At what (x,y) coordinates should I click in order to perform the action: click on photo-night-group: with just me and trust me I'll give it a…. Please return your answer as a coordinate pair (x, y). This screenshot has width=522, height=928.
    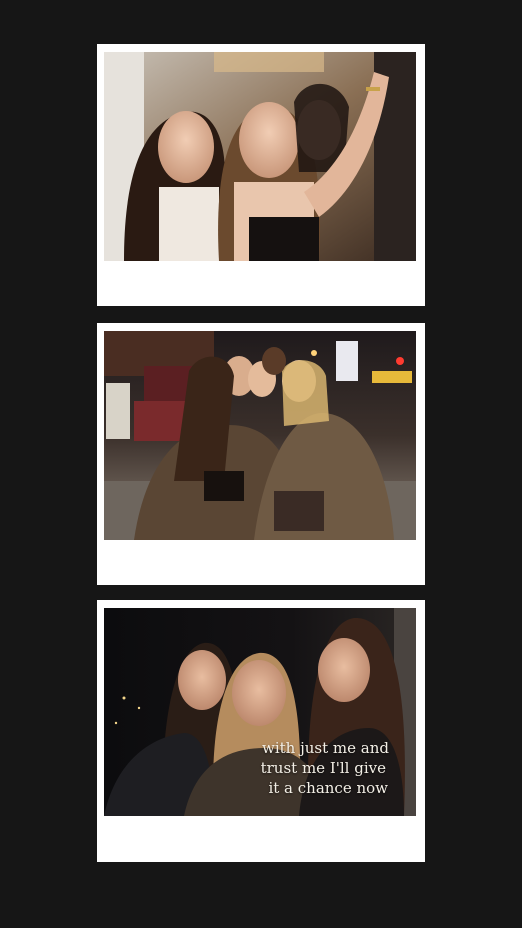
    Looking at the image, I should click on (260, 712).